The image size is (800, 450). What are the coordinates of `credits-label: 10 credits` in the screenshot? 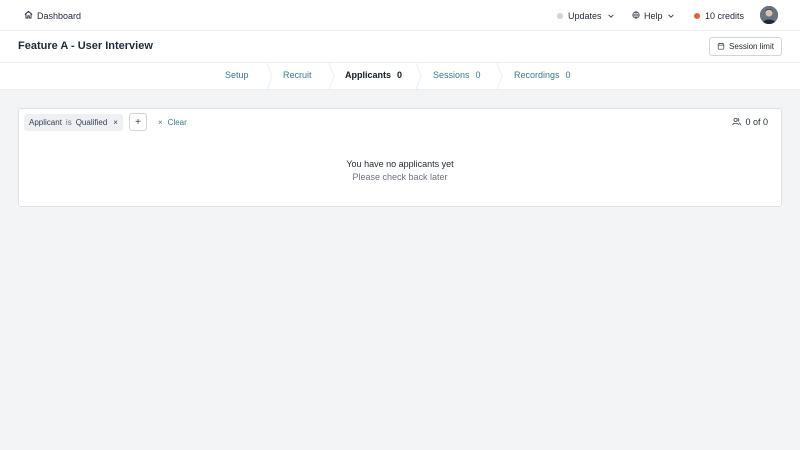 It's located at (725, 15).